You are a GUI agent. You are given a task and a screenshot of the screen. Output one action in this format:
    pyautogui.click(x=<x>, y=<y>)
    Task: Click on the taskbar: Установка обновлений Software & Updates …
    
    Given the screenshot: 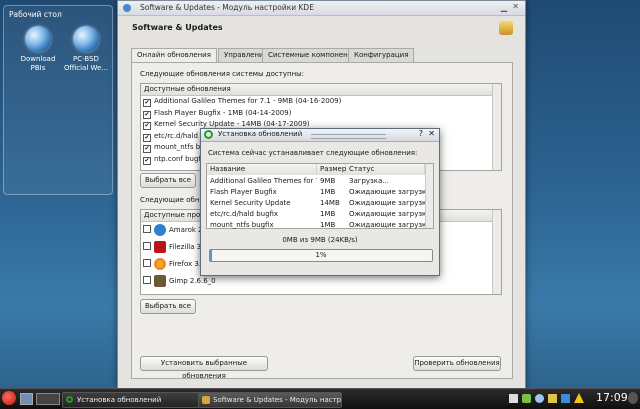 What is the action you would take?
    pyautogui.click(x=320, y=398)
    